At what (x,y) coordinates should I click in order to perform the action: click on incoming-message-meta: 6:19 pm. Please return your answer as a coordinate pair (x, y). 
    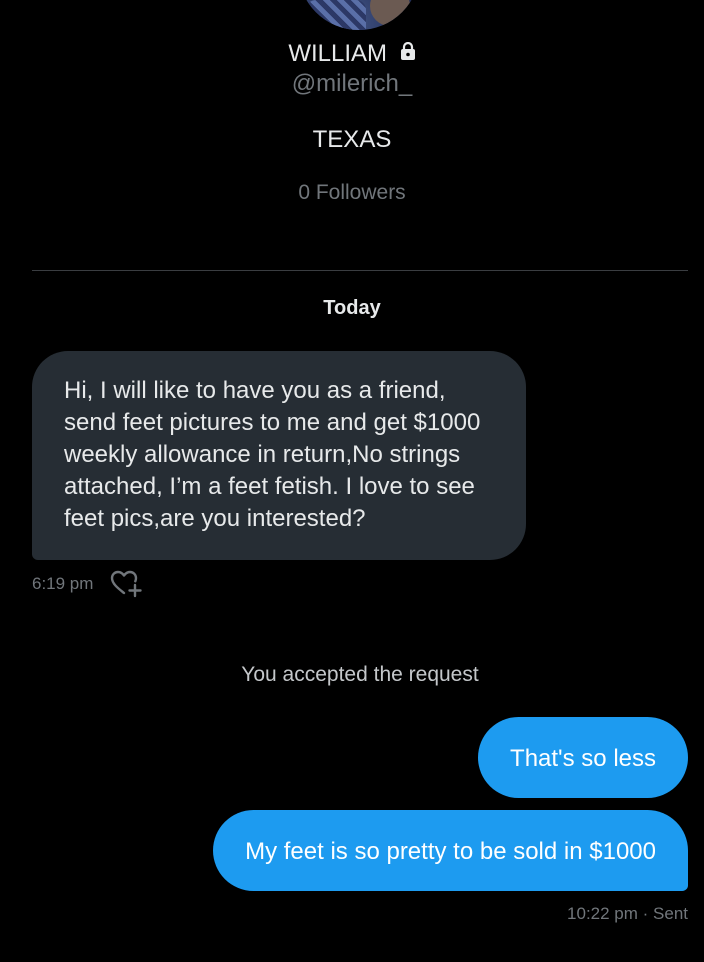
    Looking at the image, I should click on (87, 584).